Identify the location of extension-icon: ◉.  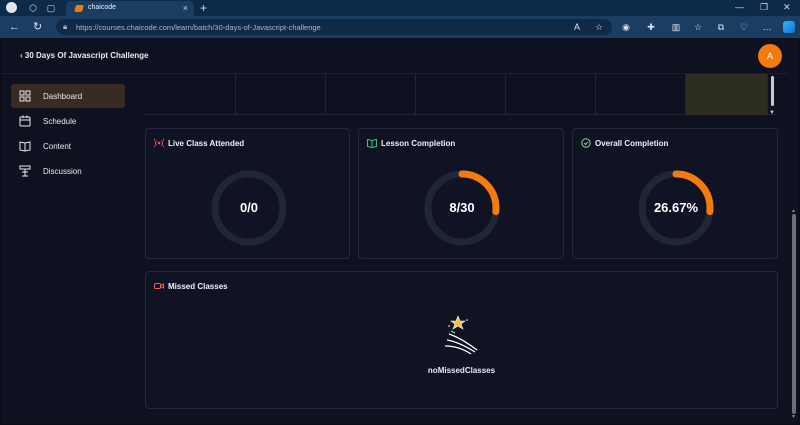
(626, 27).